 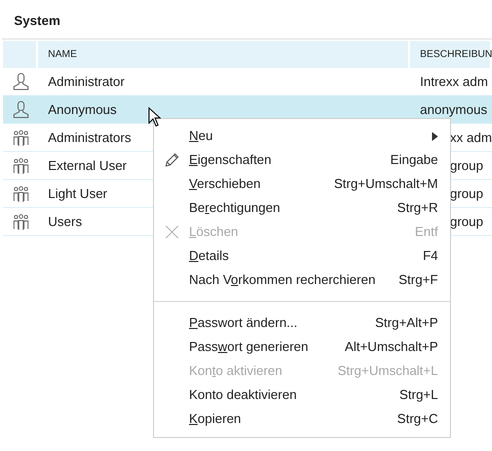 What do you see at coordinates (418, 395) in the screenshot?
I see `shortcut-label: Strg+L` at bounding box center [418, 395].